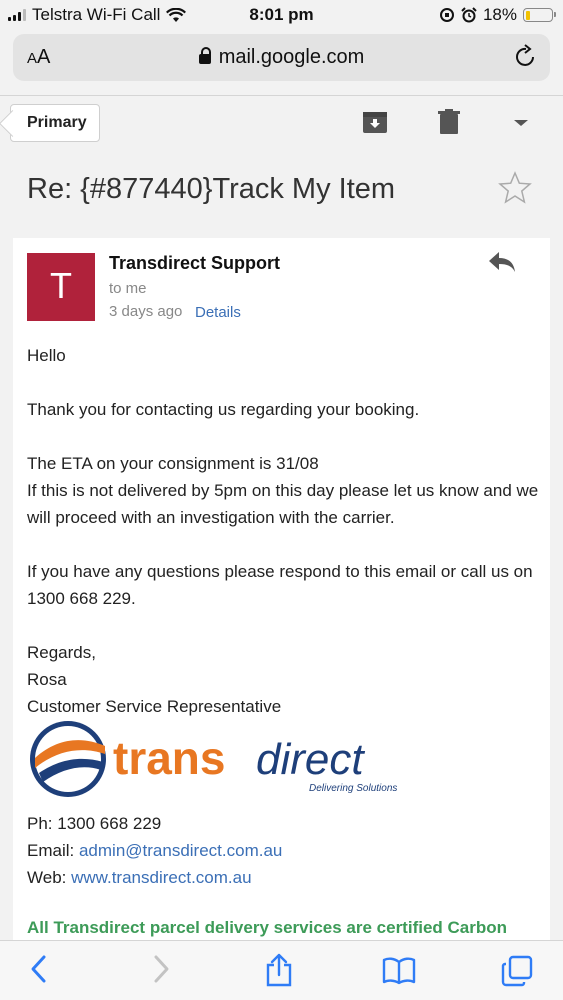  I want to click on signer-name: Rosa, so click(47, 679).